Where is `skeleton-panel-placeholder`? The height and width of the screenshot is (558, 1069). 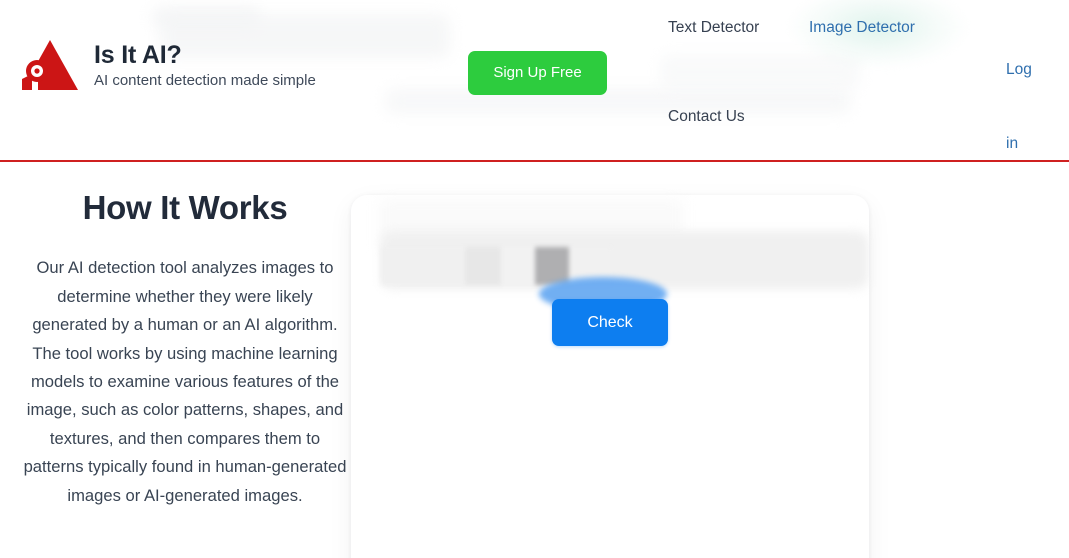
skeleton-panel-placeholder is located at coordinates (531, 225).